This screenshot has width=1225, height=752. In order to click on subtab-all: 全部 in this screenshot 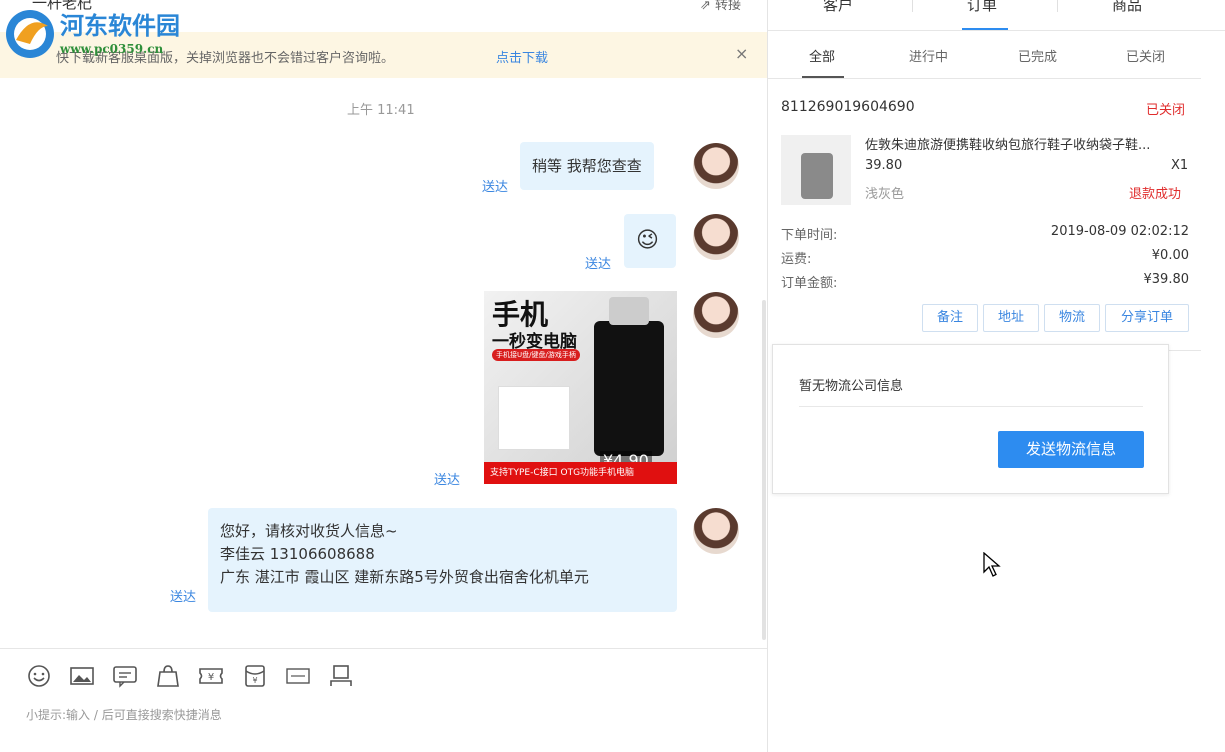, I will do `click(822, 55)`.